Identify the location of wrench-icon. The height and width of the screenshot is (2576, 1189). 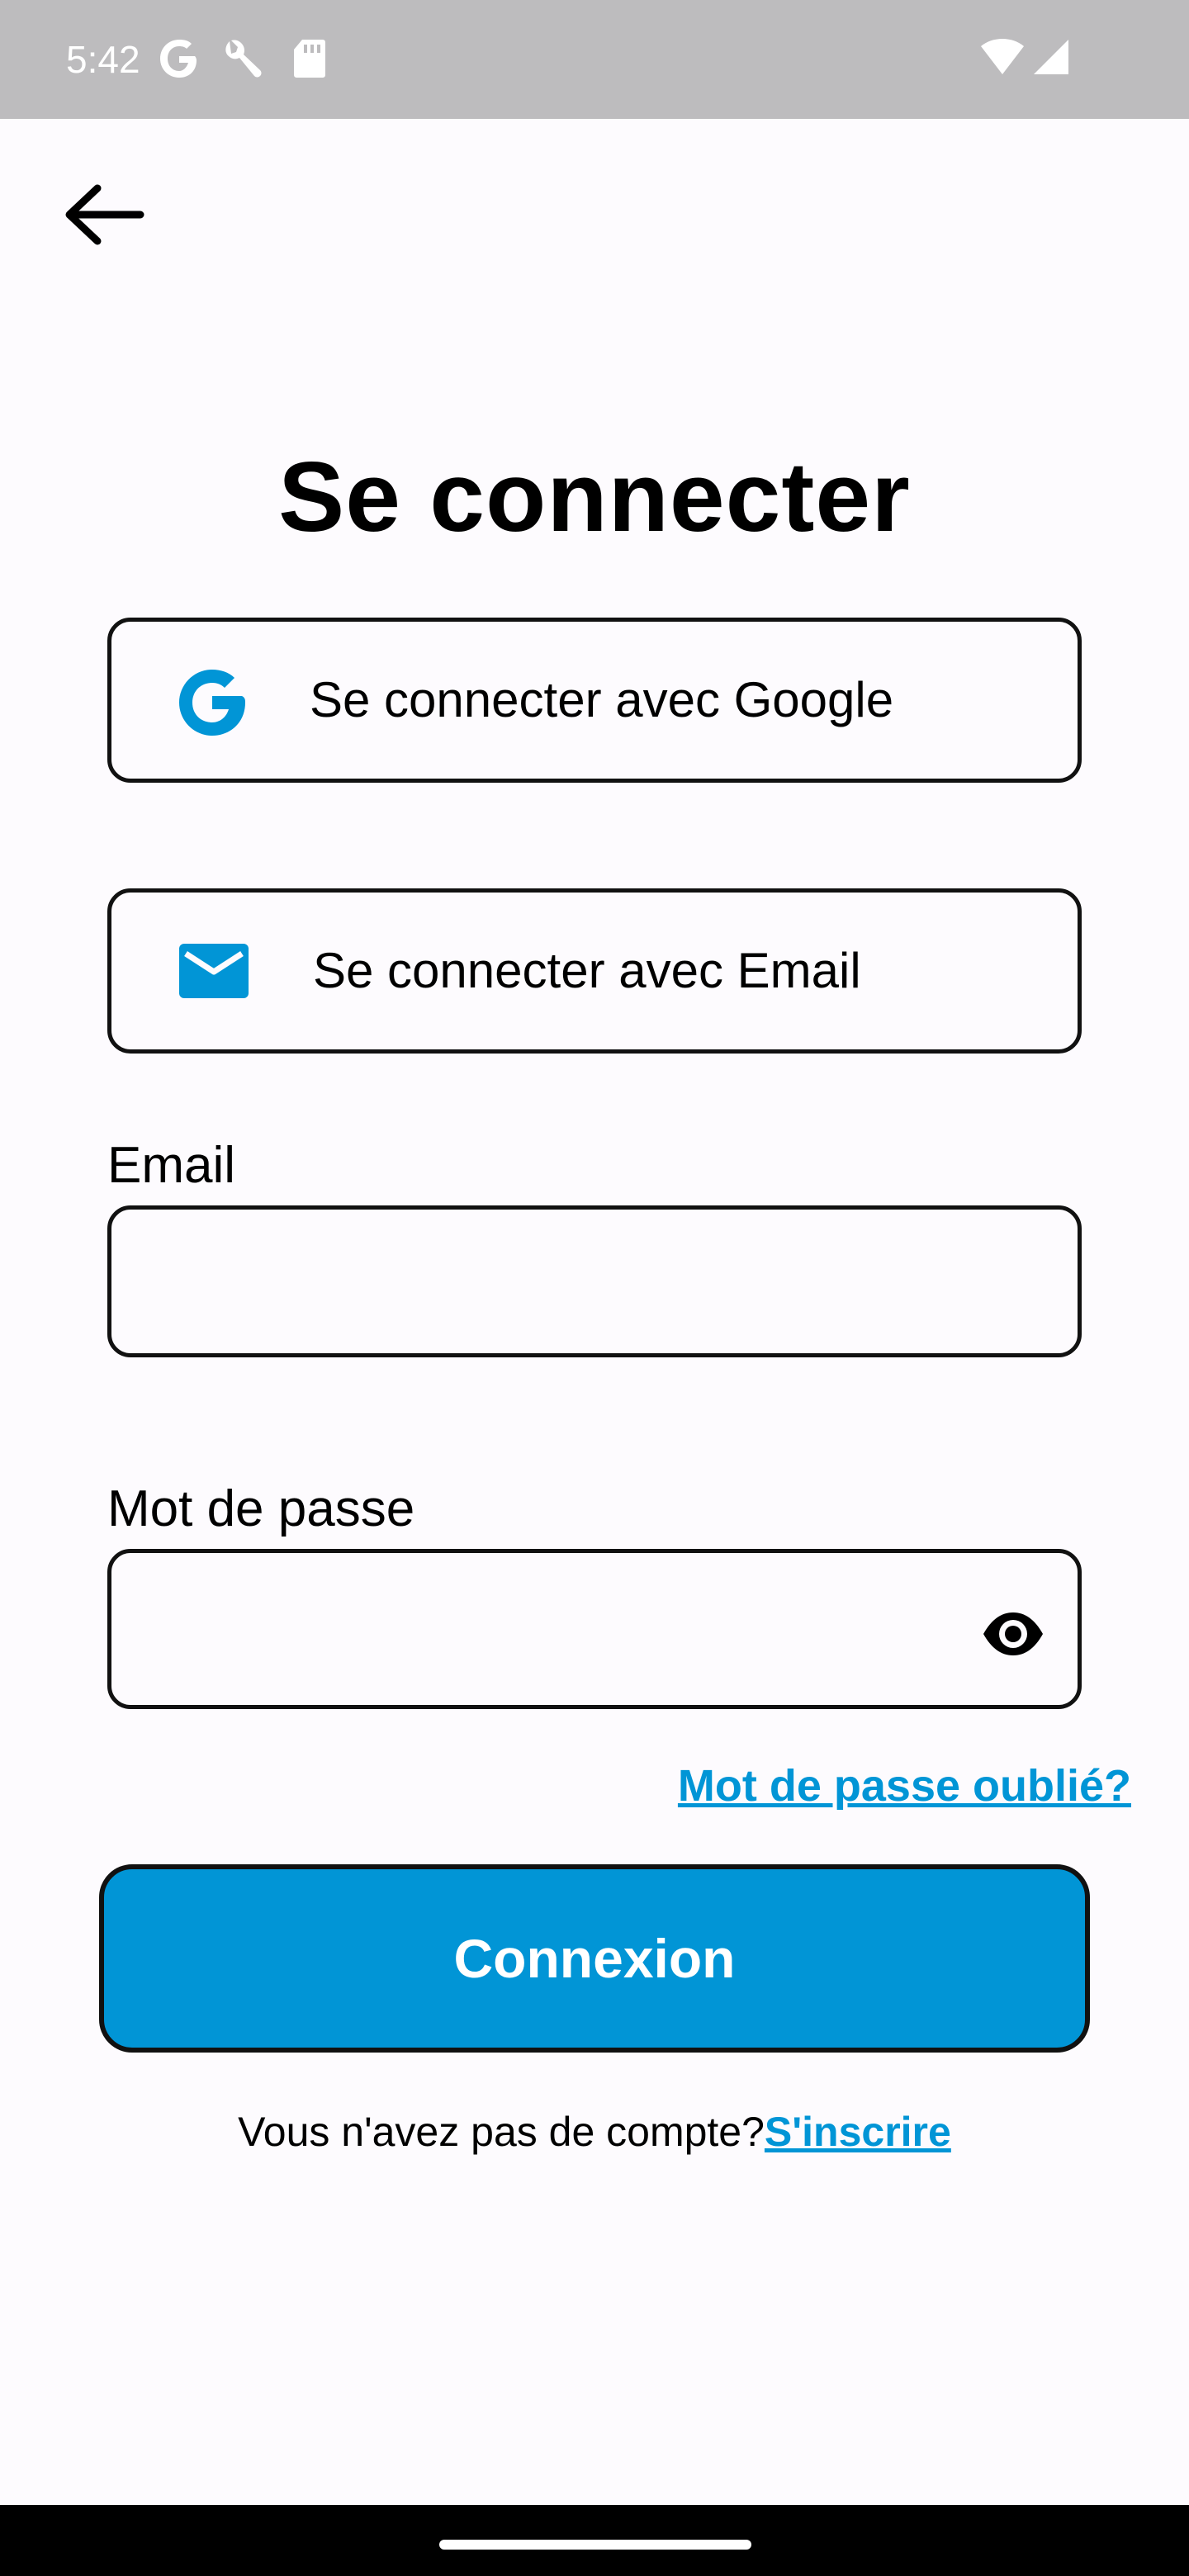
(243, 59).